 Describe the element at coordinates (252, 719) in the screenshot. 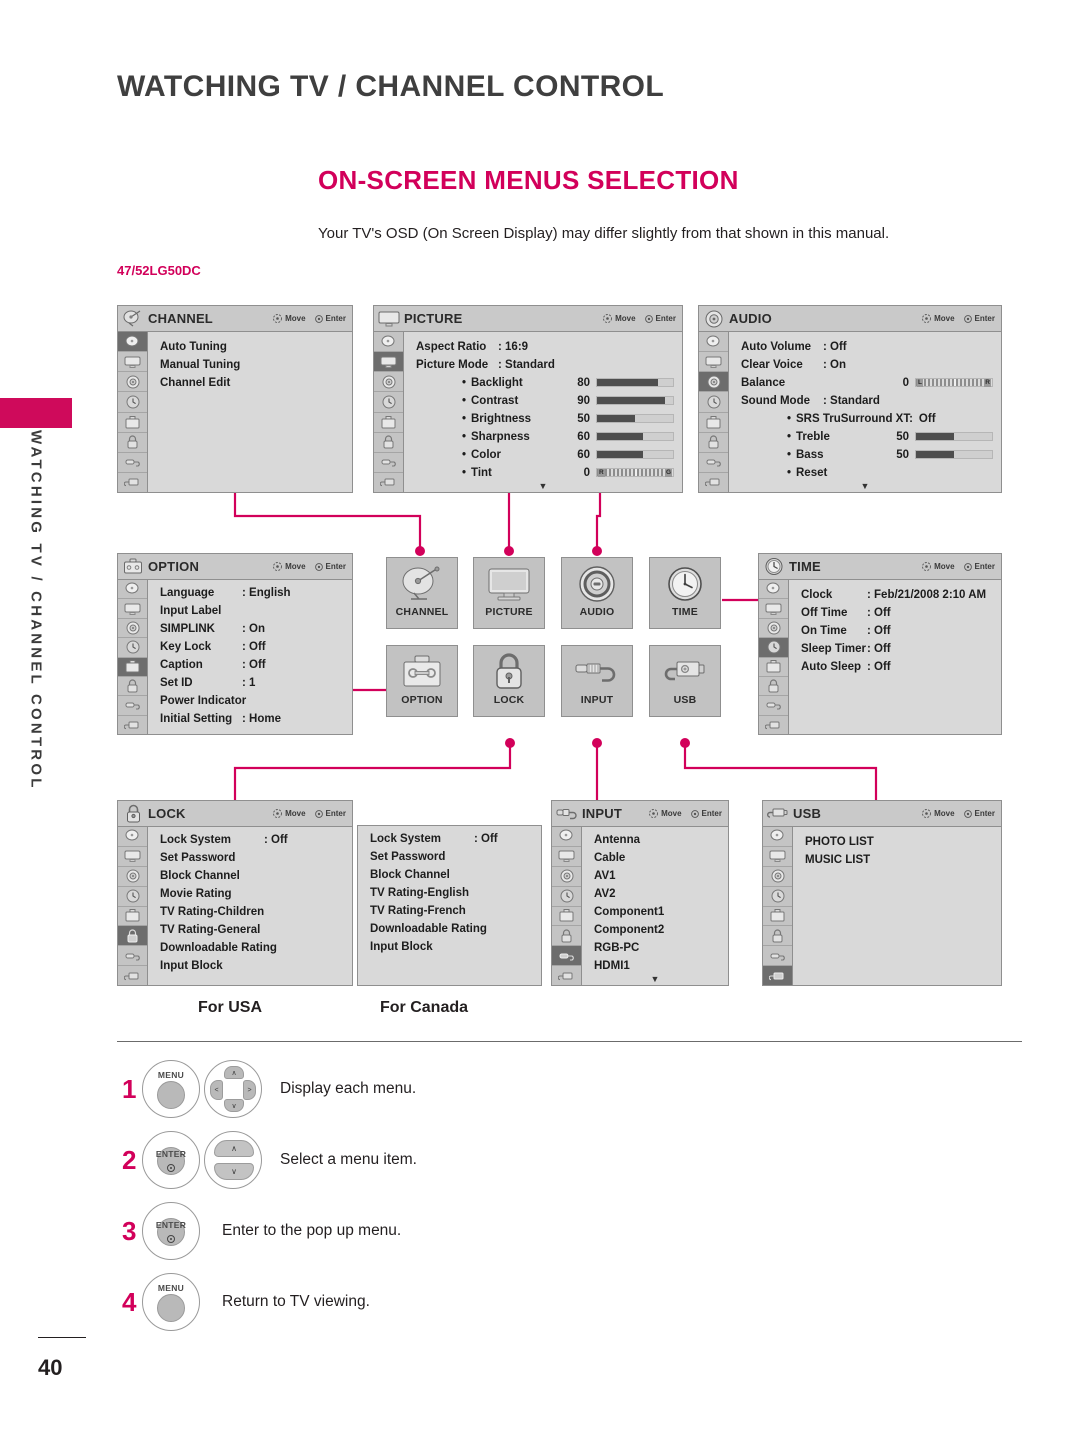

I see `menu-item: Initial Setting: Home` at that location.